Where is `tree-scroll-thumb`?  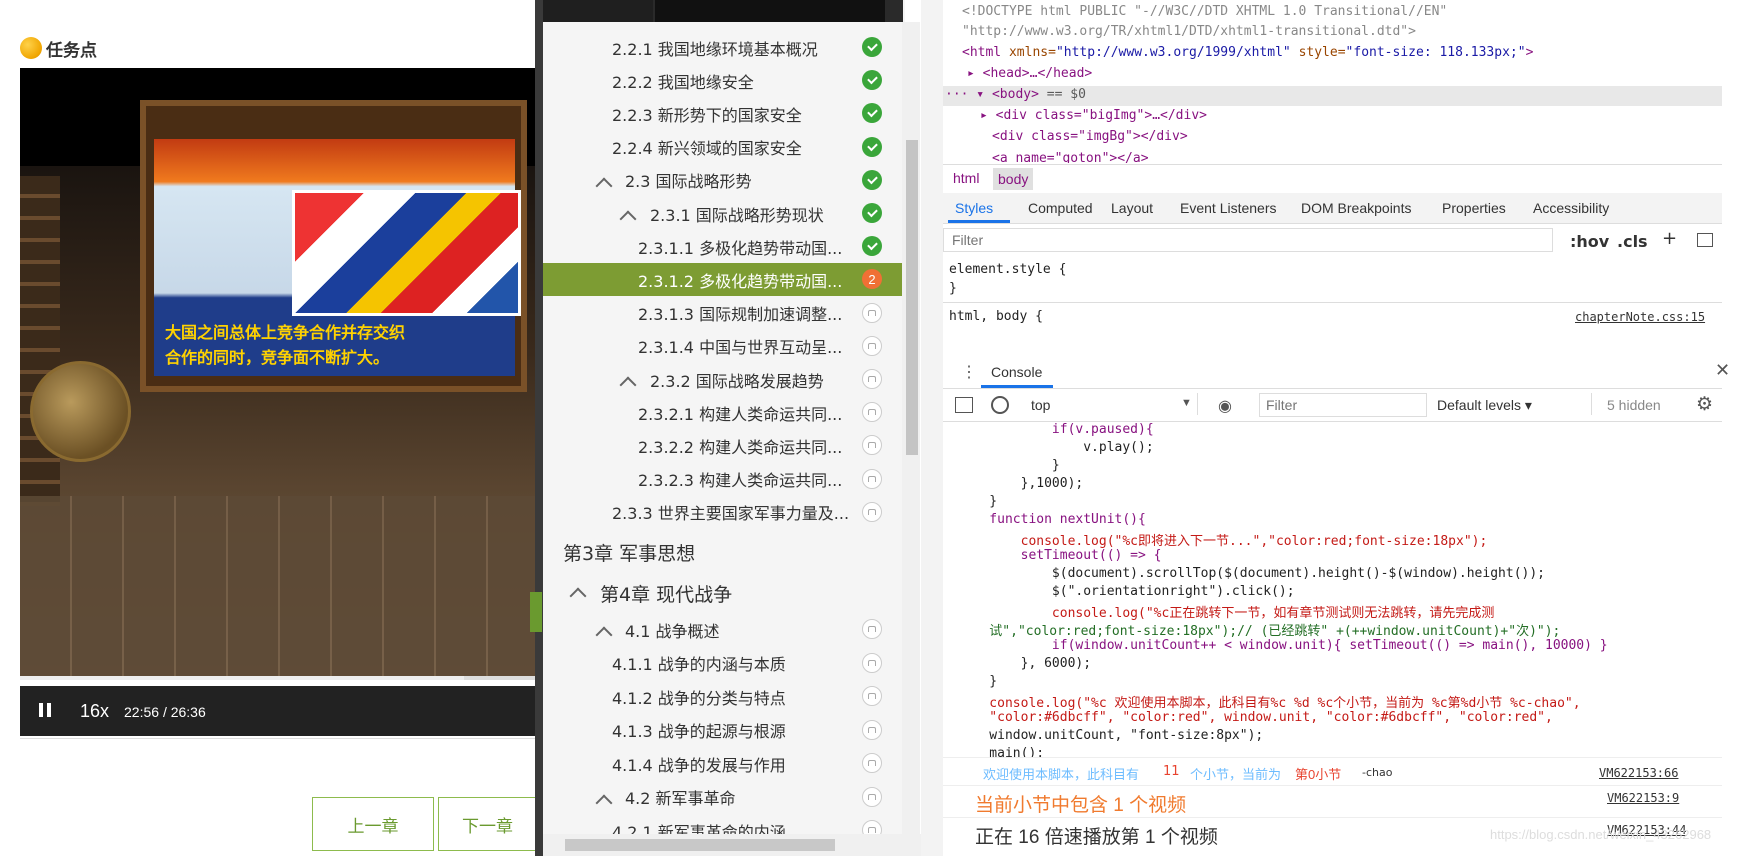
tree-scroll-thumb is located at coordinates (912, 297).